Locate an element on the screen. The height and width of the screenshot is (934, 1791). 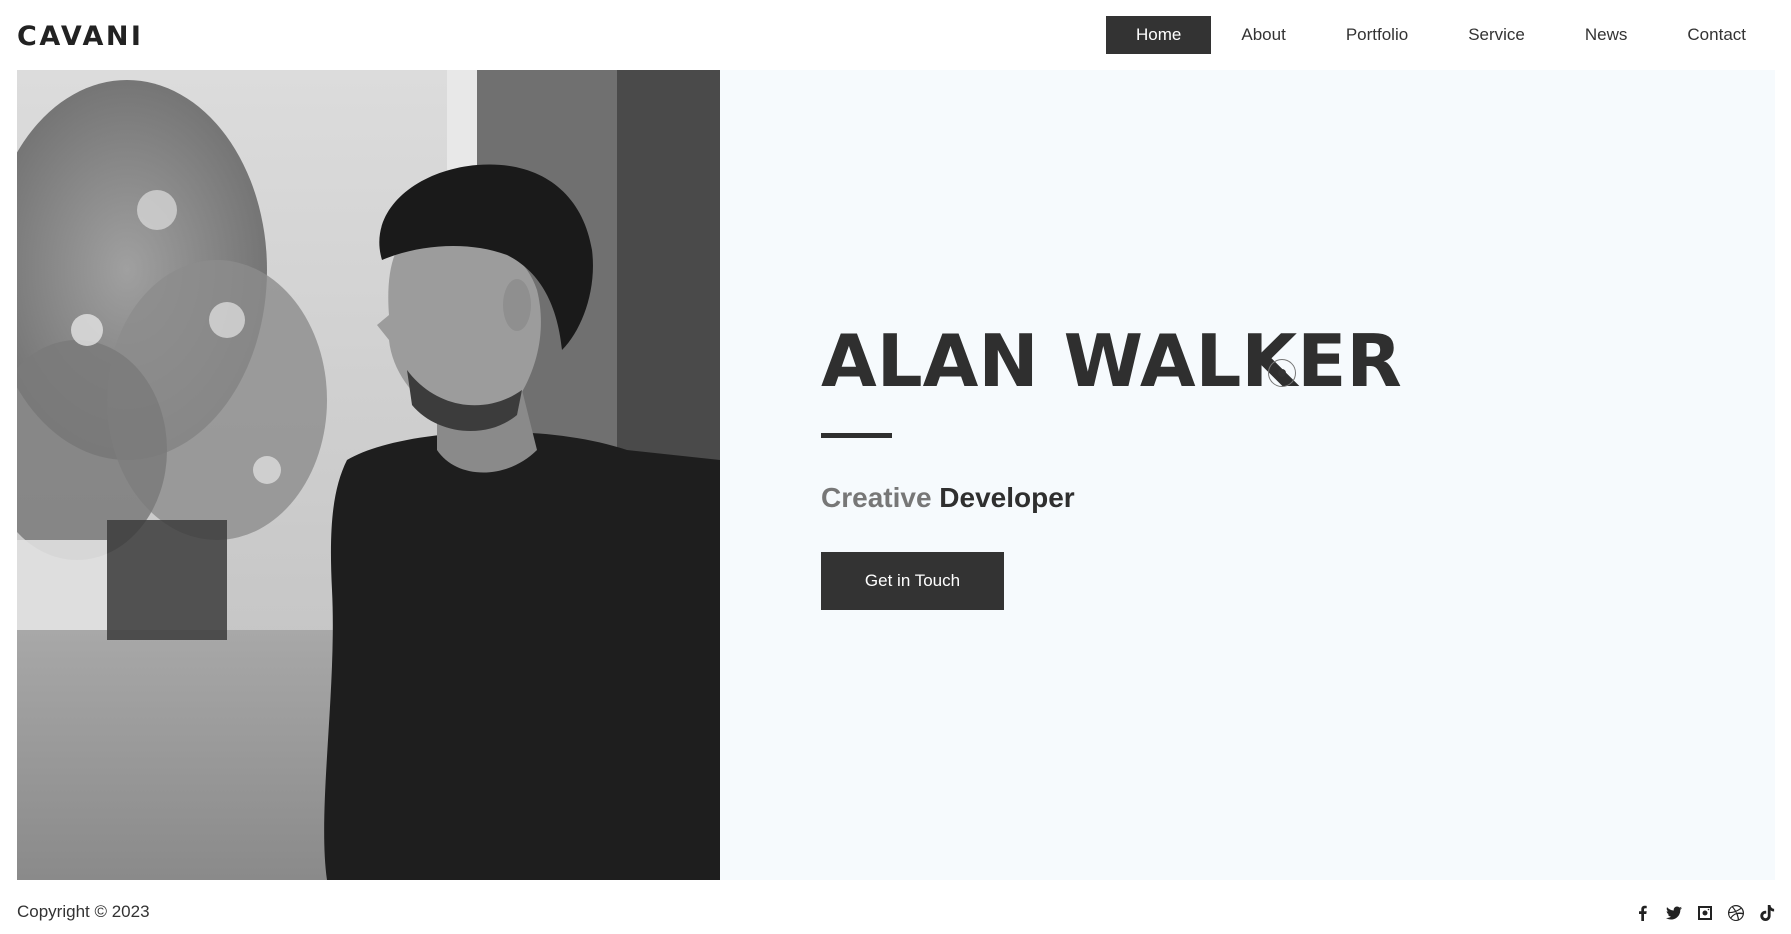
hero-name: ALAN WALKER is located at coordinates (1111, 361).